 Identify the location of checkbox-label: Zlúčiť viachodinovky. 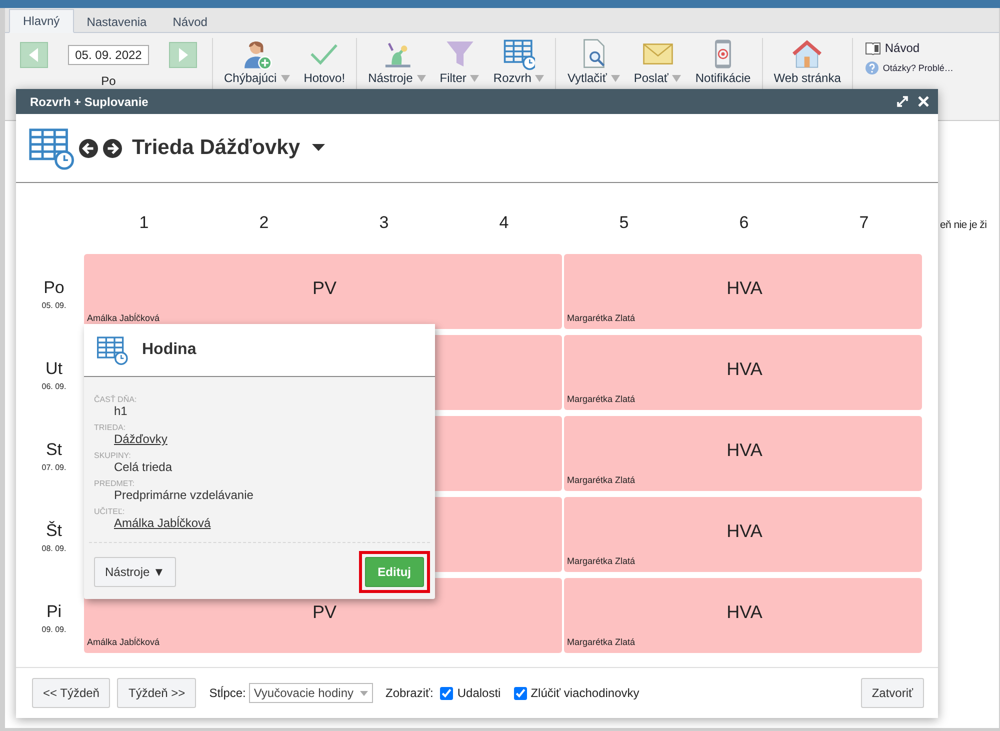
(585, 693).